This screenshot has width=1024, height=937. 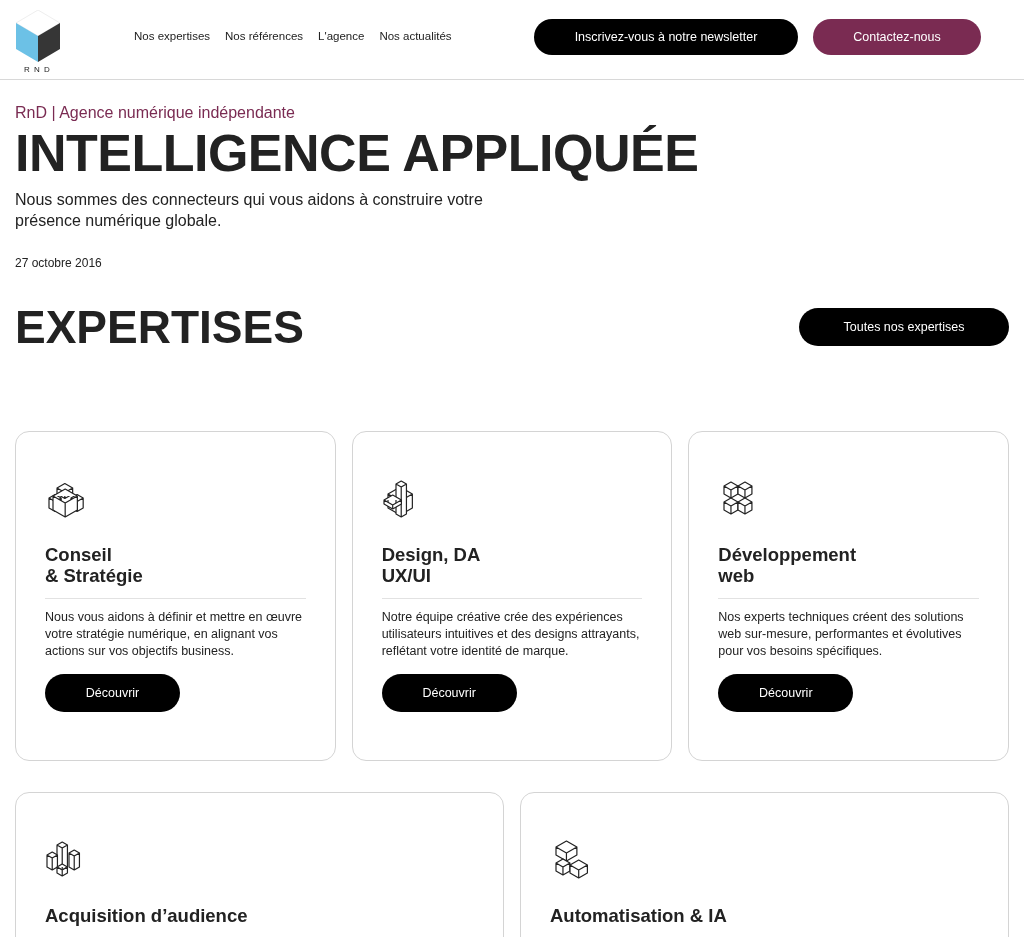 What do you see at coordinates (37, 35) in the screenshot?
I see `logo-cube-icon` at bounding box center [37, 35].